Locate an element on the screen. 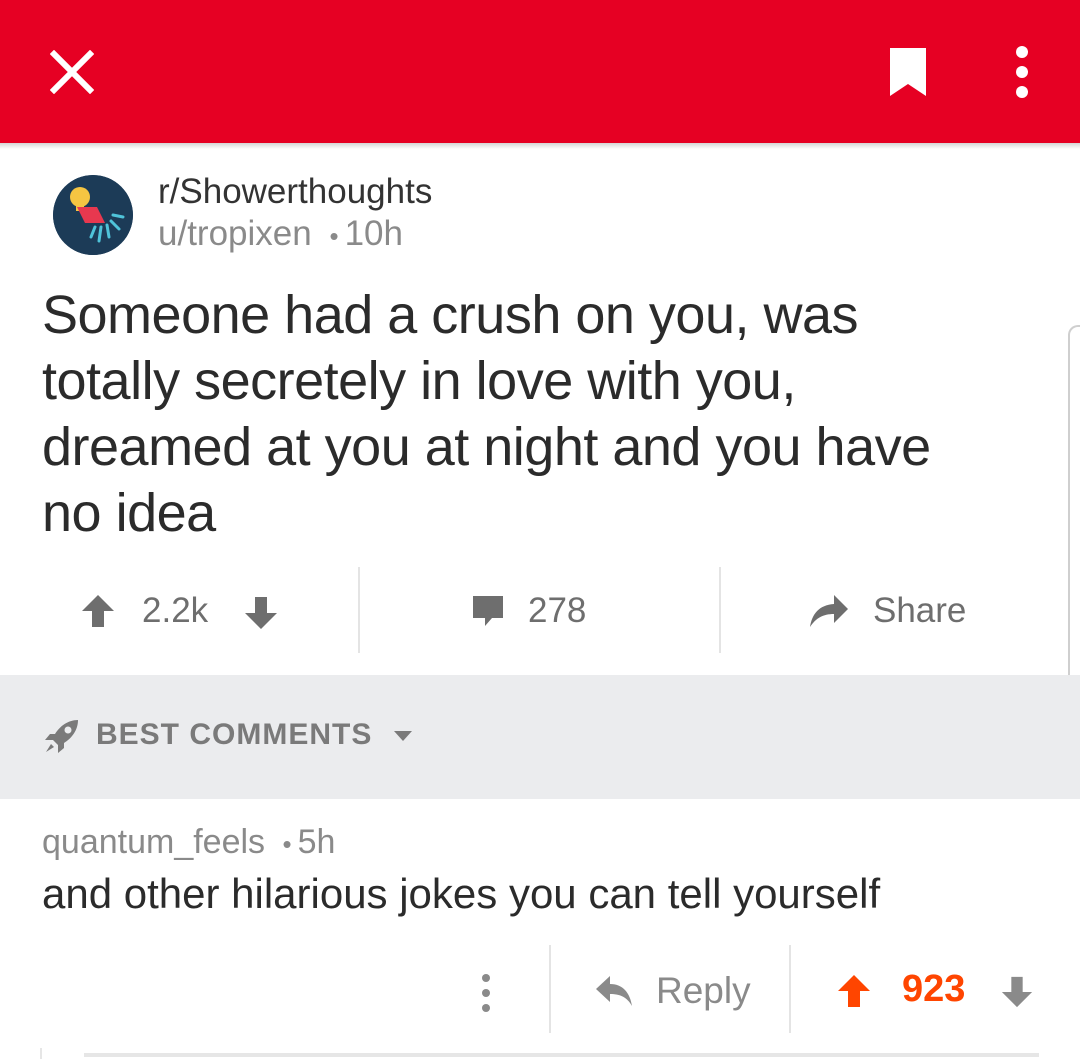  close-icon is located at coordinates (72, 72).